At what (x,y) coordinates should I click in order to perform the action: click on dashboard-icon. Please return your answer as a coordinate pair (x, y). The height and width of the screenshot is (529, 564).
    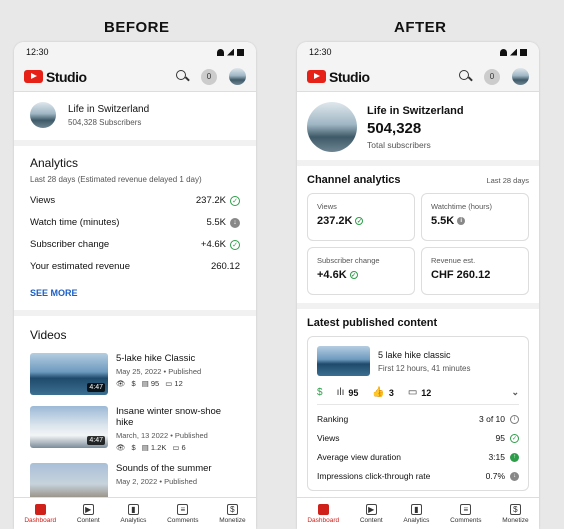
    Looking at the image, I should click on (40, 509).